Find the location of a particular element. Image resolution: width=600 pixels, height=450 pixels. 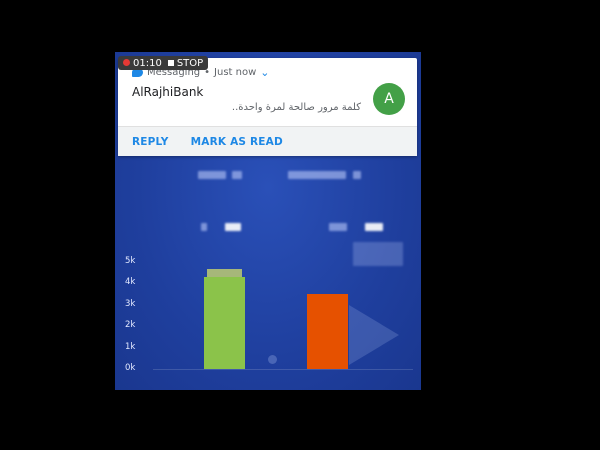

bar-highlight is located at coordinates (224, 272).